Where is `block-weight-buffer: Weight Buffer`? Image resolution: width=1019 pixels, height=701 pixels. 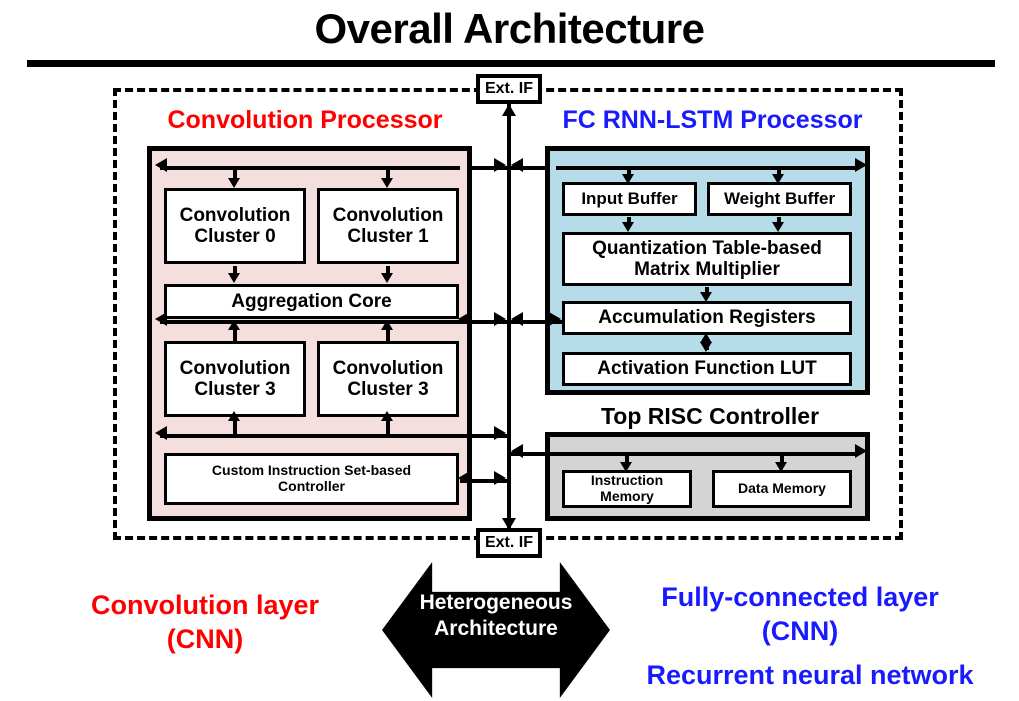 block-weight-buffer: Weight Buffer is located at coordinates (779, 199).